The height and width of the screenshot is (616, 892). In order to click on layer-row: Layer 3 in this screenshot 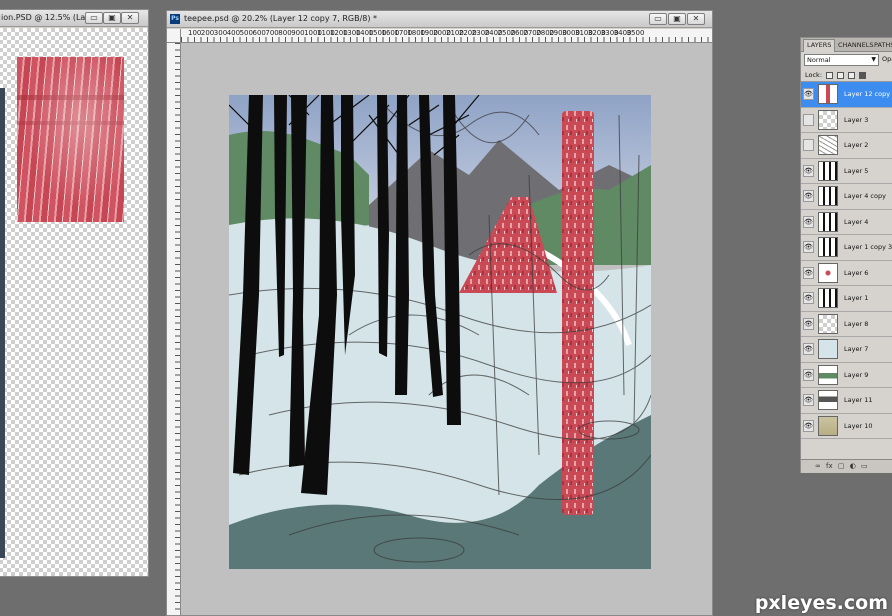, I will do `click(846, 120)`.